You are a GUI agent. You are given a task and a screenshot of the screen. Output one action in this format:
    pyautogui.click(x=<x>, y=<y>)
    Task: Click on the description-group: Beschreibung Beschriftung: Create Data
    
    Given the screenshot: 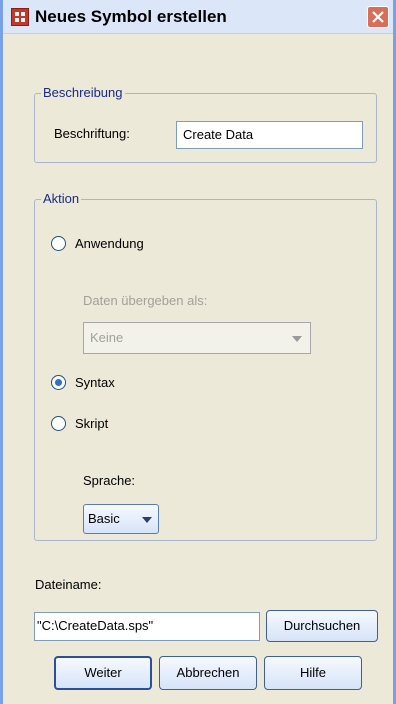 What is the action you would take?
    pyautogui.click(x=205, y=124)
    